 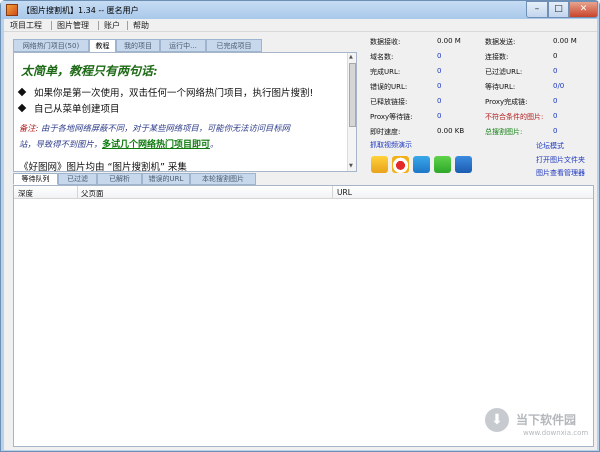 I want to click on watermark-title: 当下软件园, so click(x=546, y=420).